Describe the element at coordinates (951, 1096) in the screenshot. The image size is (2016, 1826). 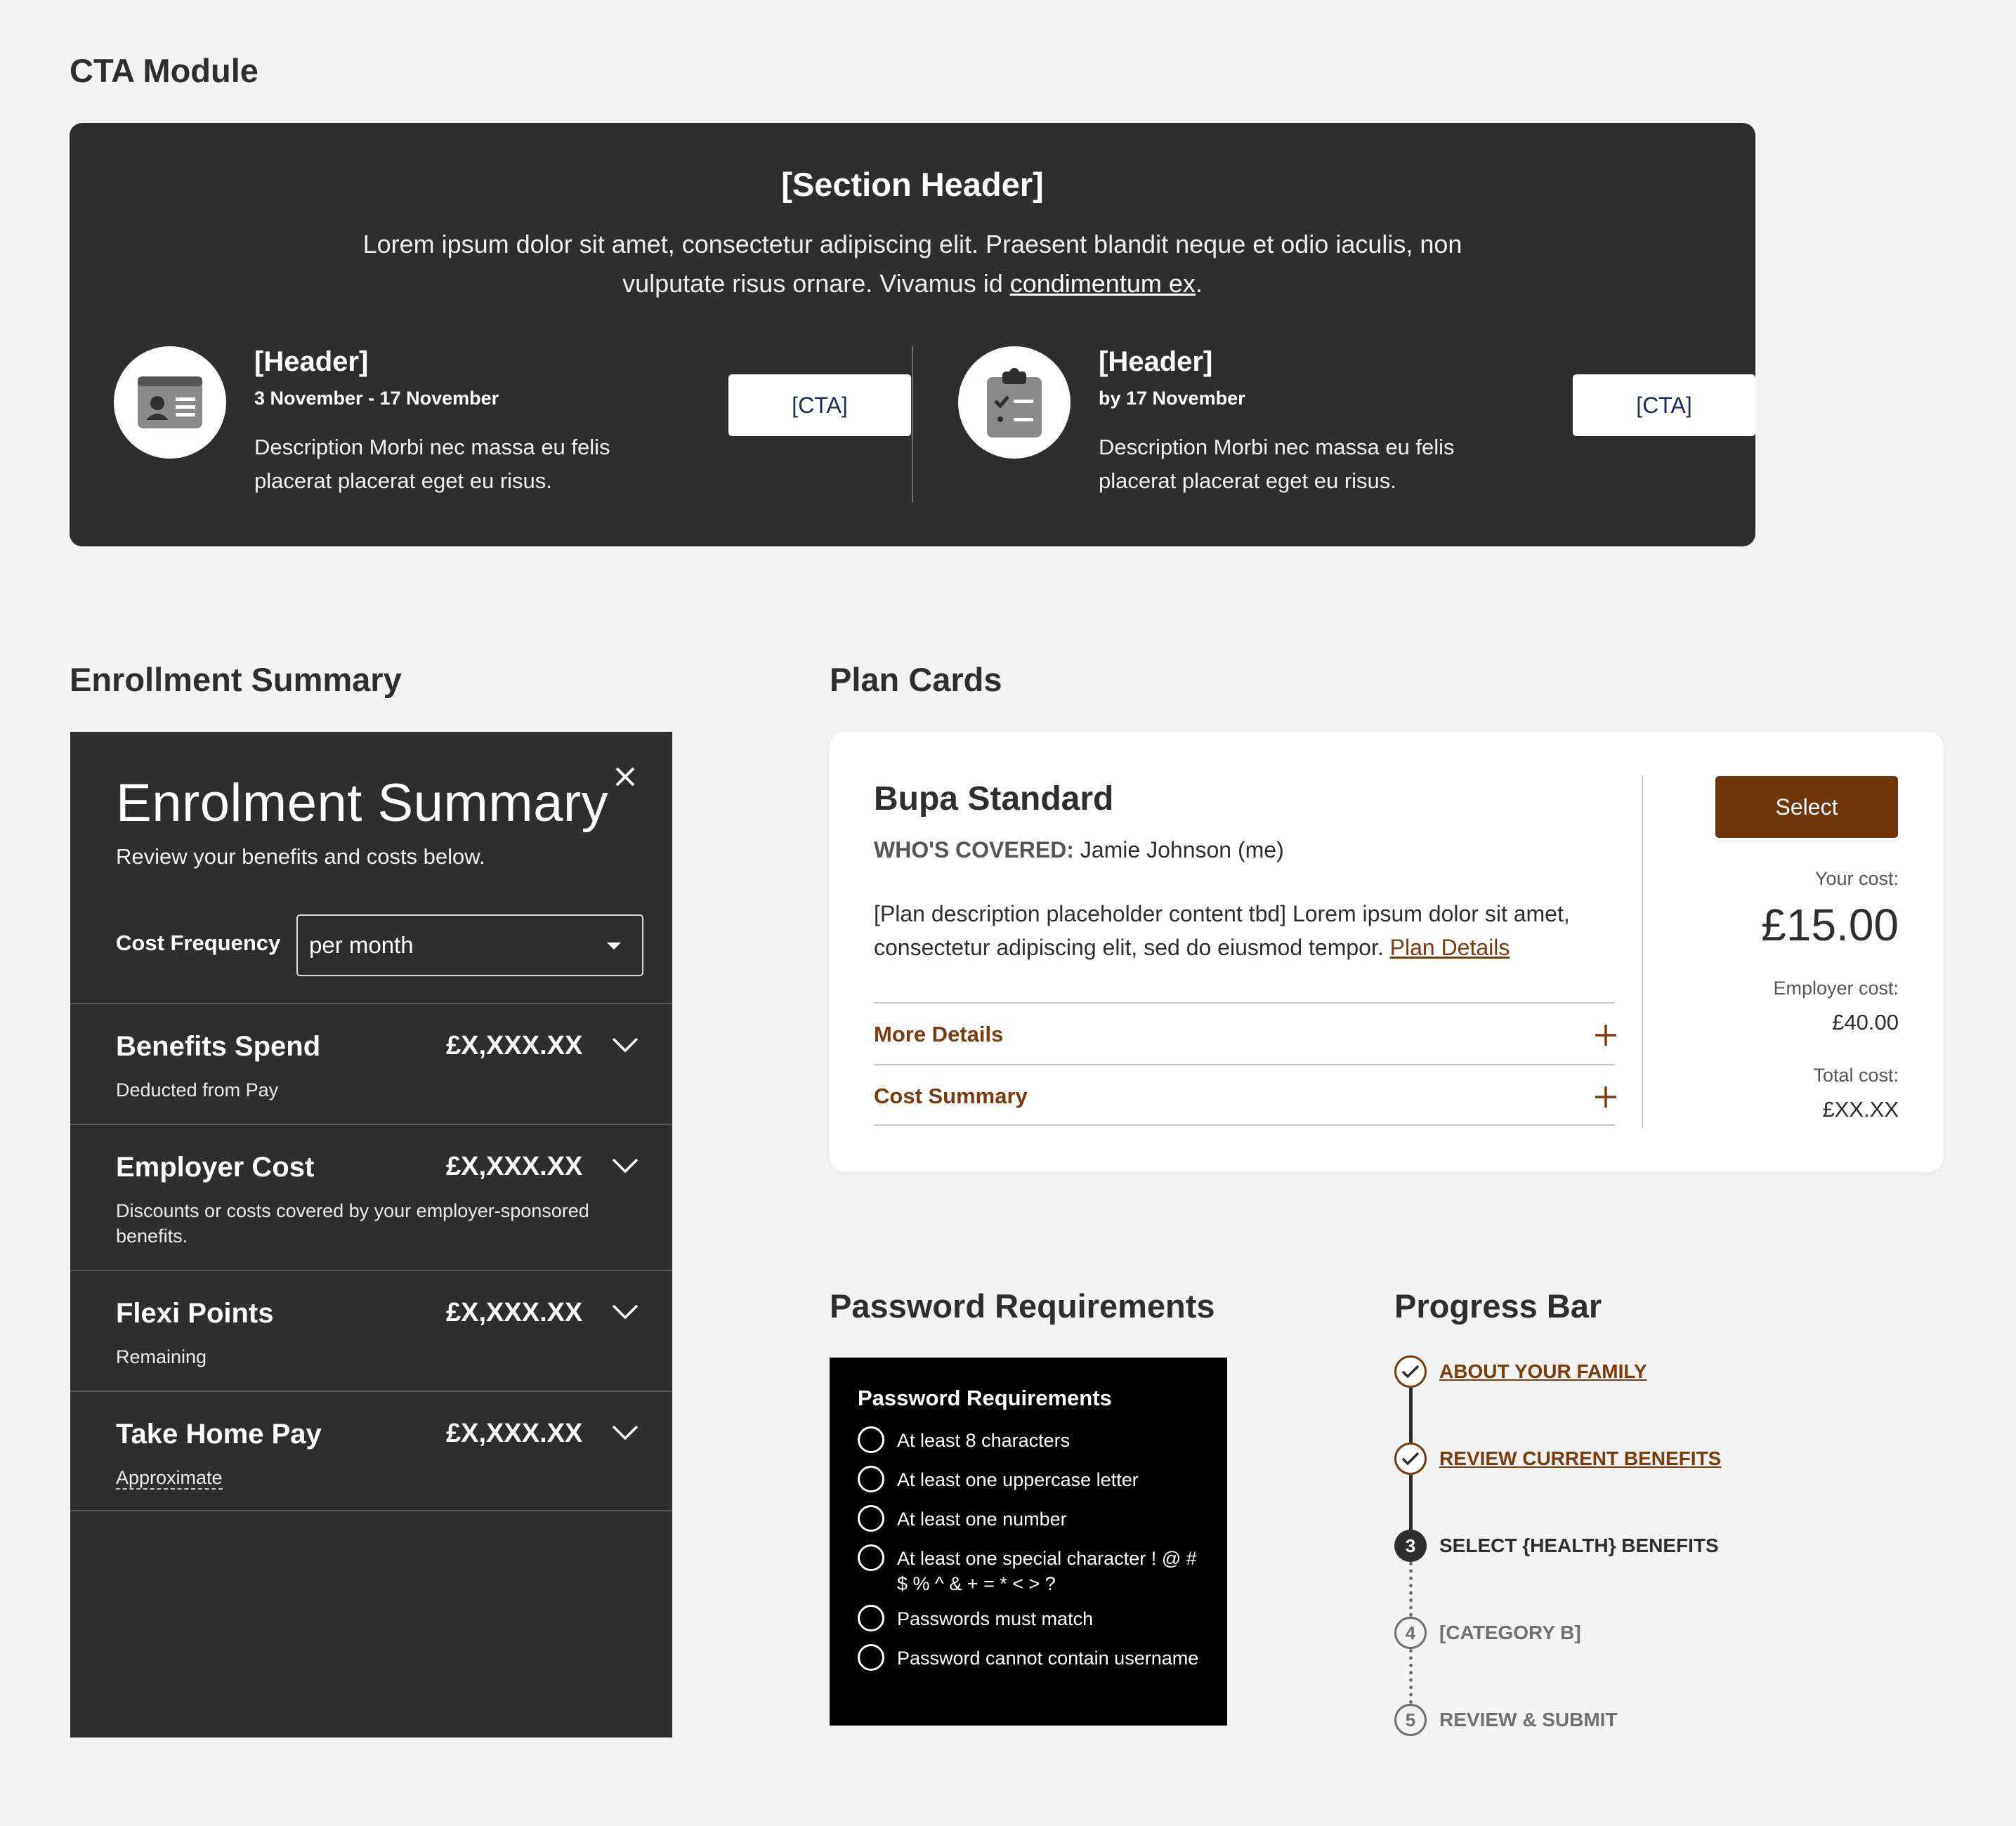
I see `accordion-label: Cost Summary` at that location.